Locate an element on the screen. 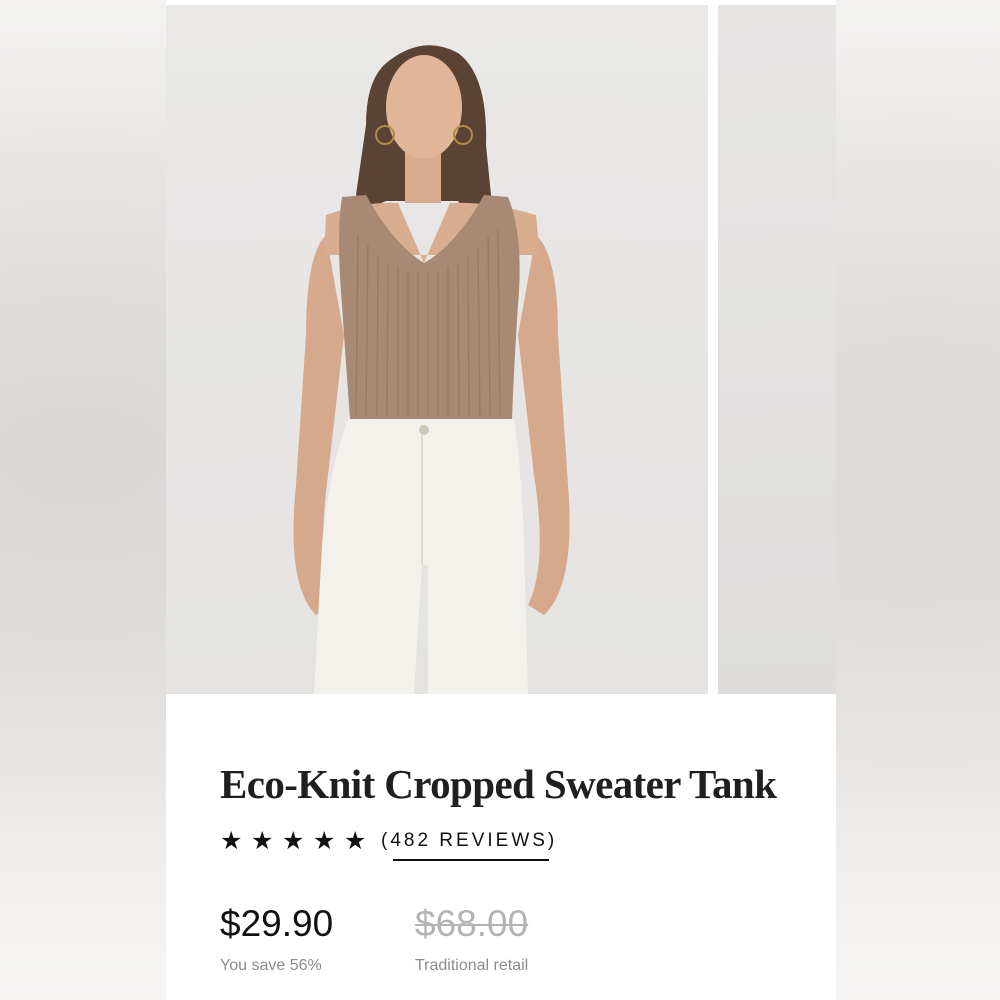  reviews-underline is located at coordinates (471, 860).